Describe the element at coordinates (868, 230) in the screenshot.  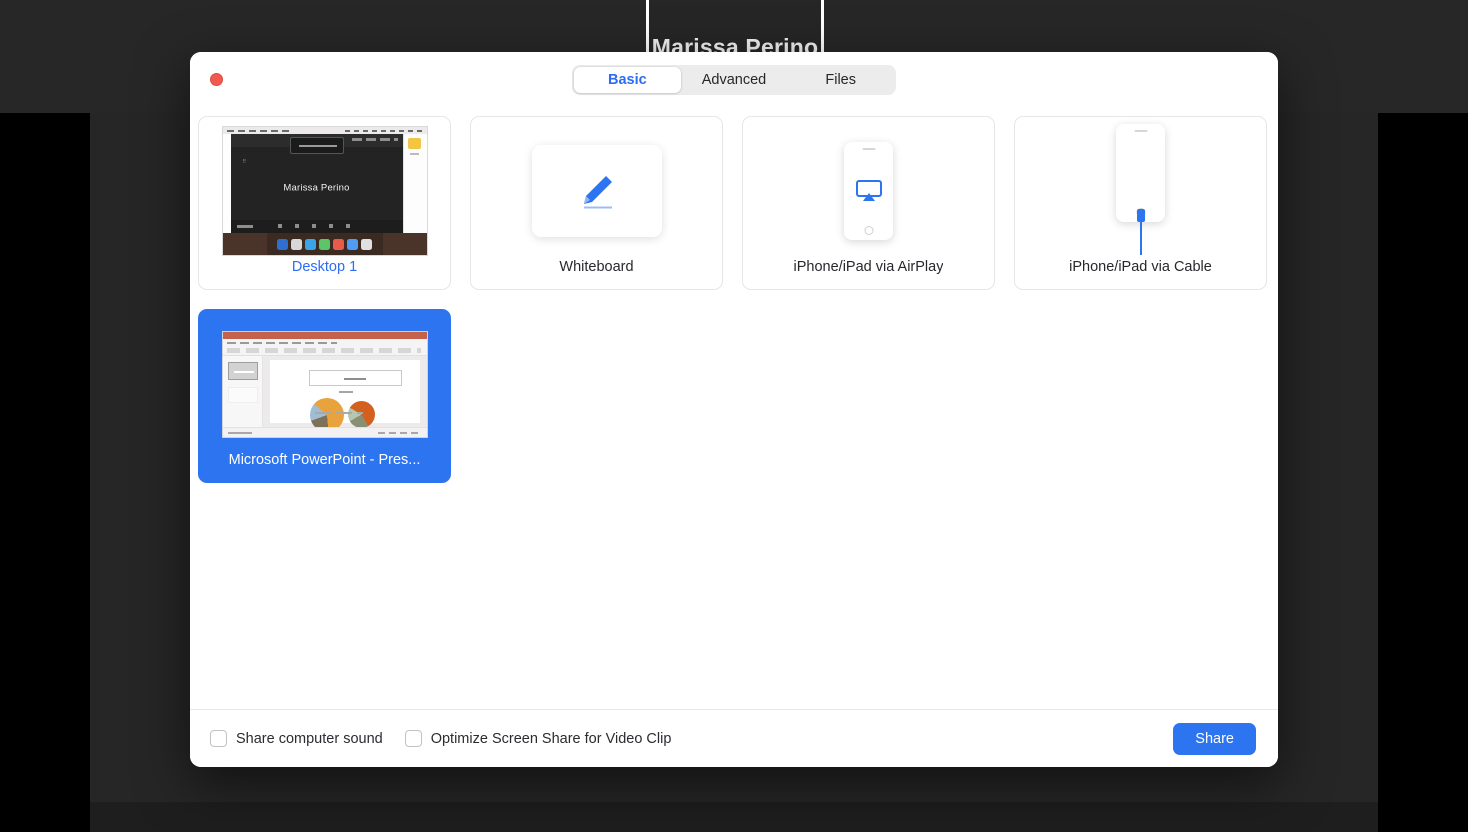
I see `phone-home-button` at that location.